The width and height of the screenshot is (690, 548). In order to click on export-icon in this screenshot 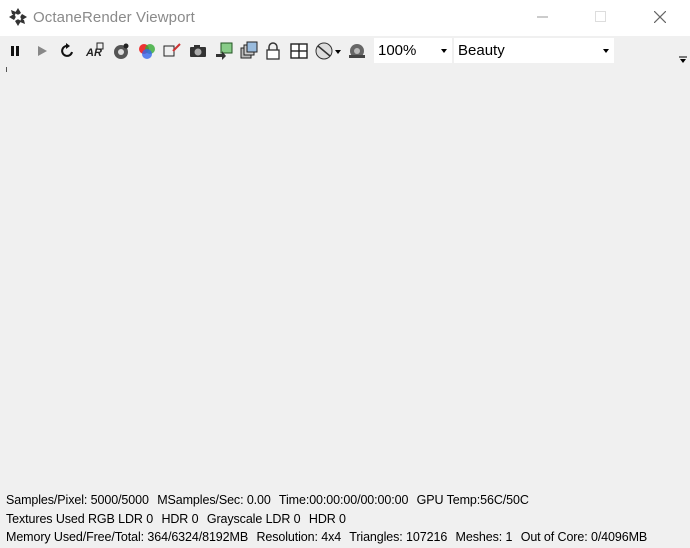, I will do `click(224, 51)`.